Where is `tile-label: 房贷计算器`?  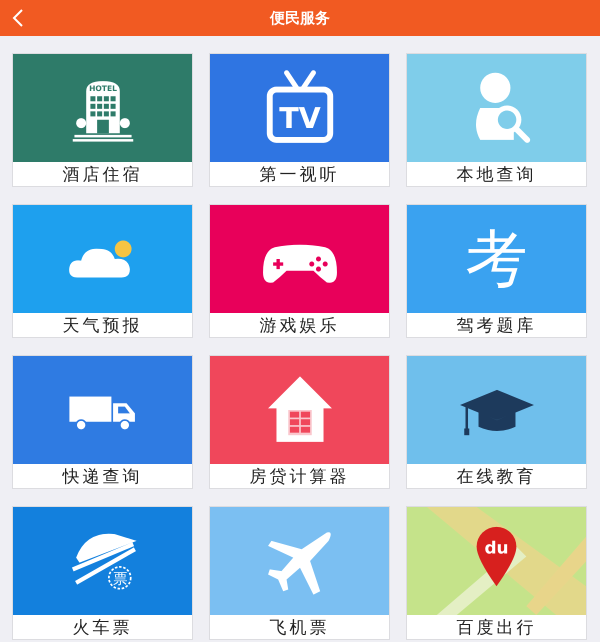
tile-label: 房贷计算器 is located at coordinates (299, 477).